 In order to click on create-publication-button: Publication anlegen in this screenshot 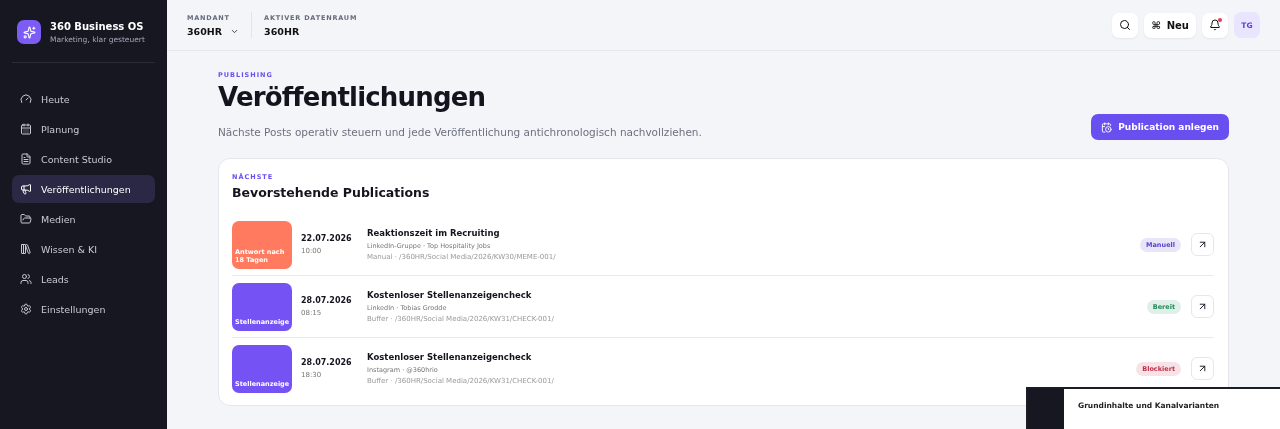, I will do `click(1160, 127)`.